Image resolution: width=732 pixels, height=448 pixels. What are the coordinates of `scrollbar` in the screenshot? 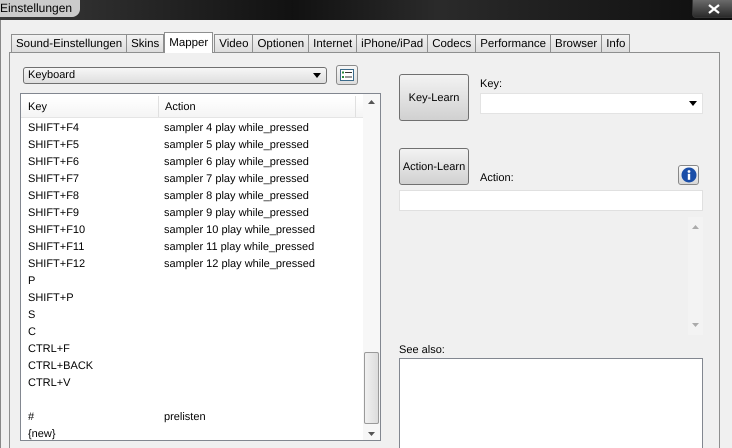 It's located at (371, 267).